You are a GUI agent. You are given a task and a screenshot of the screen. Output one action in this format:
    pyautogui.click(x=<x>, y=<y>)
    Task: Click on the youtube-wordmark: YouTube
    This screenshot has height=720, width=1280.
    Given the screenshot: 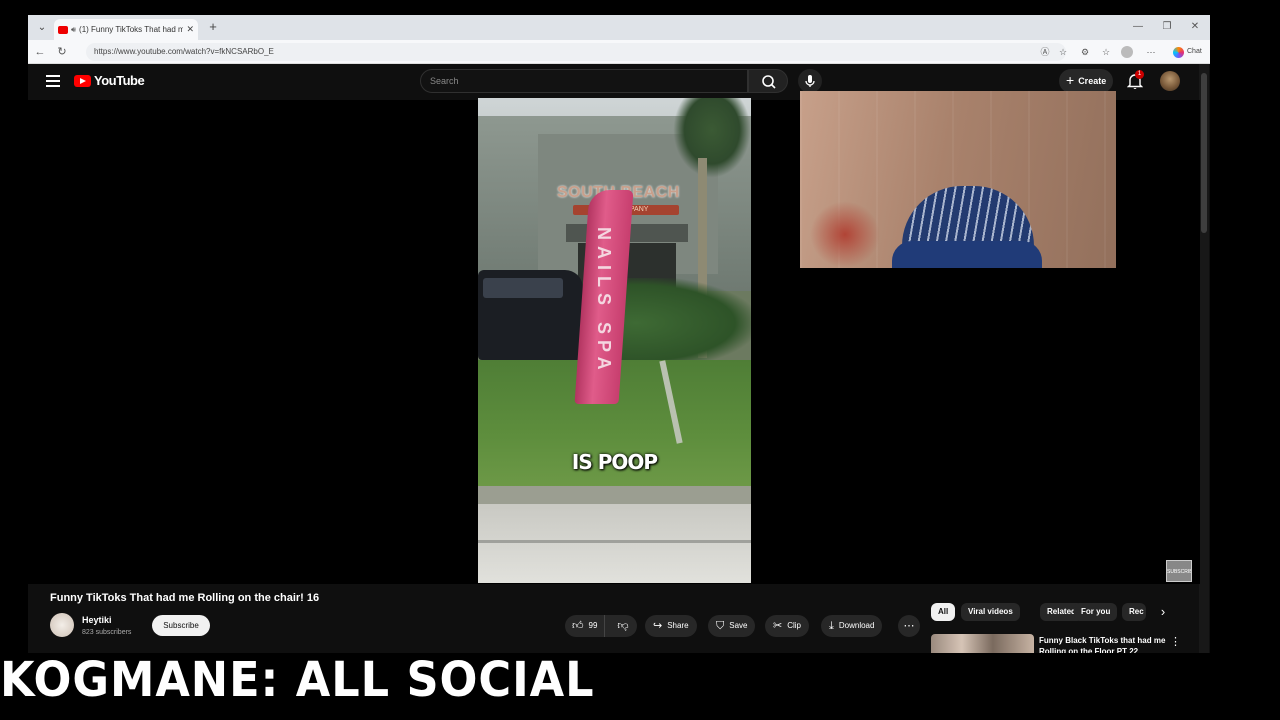 What is the action you would take?
    pyautogui.click(x=119, y=80)
    